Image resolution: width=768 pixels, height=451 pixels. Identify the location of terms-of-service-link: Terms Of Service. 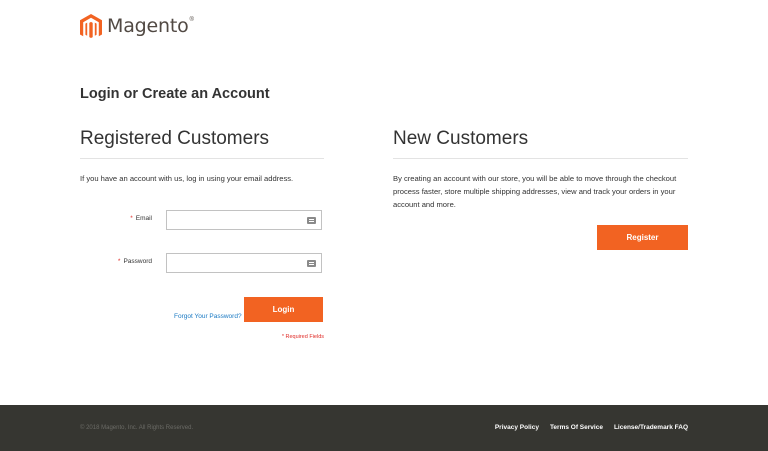
(576, 427).